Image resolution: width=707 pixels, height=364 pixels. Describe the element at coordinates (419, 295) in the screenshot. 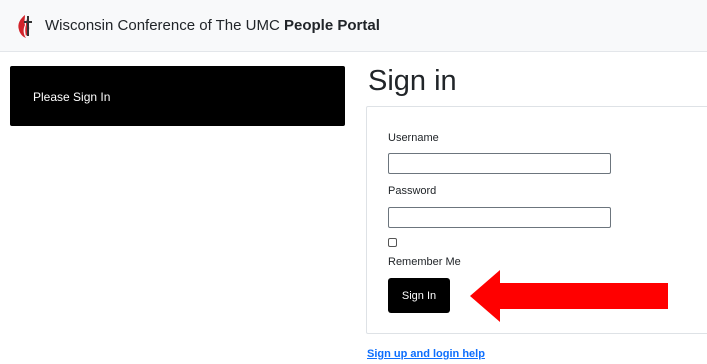

I see `sign-in-button: Sign In` at that location.